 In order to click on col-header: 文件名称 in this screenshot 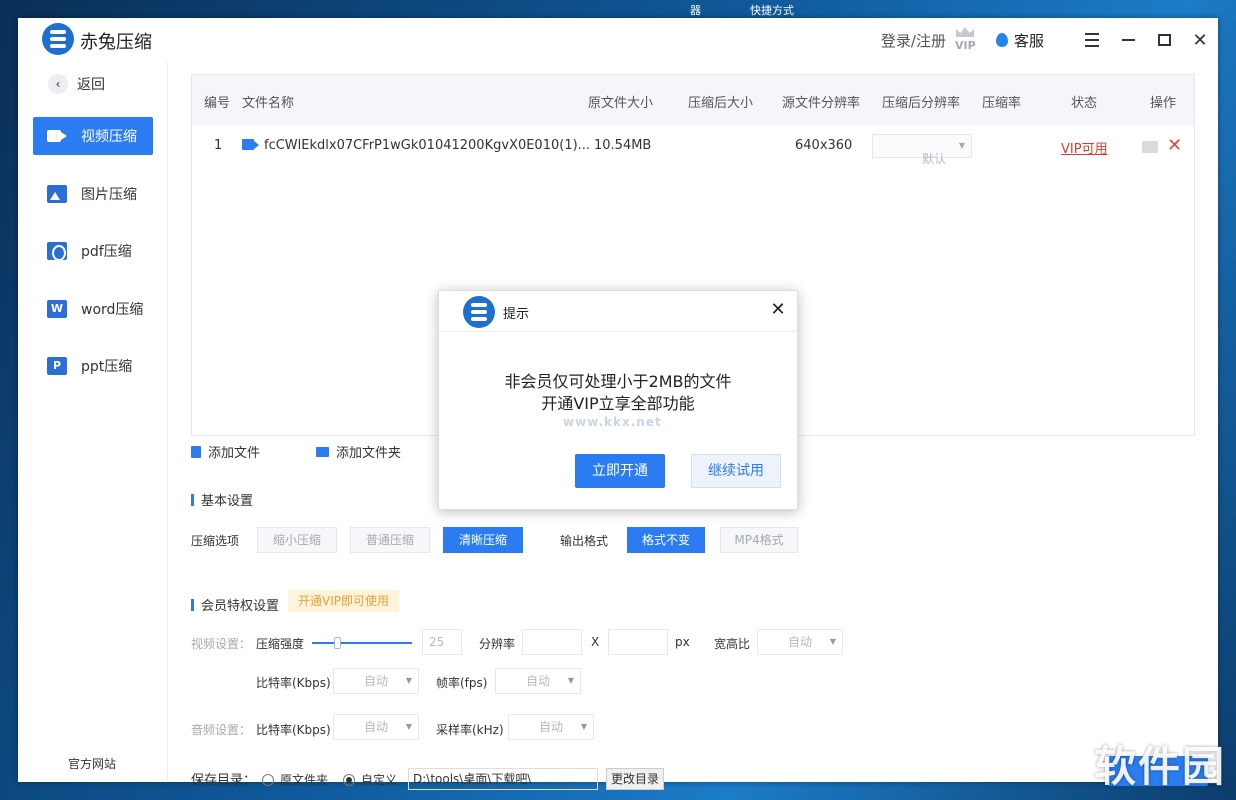, I will do `click(268, 103)`.